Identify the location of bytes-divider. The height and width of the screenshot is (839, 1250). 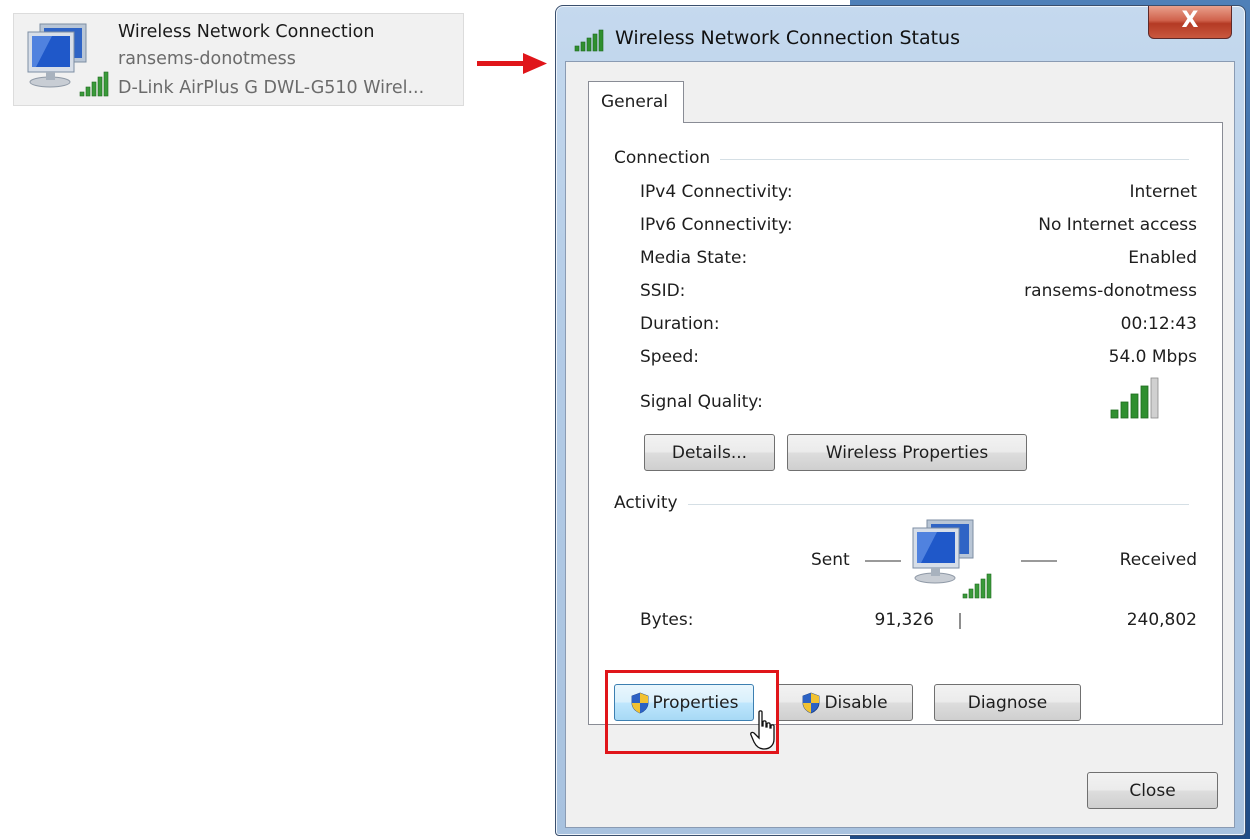
(960, 621).